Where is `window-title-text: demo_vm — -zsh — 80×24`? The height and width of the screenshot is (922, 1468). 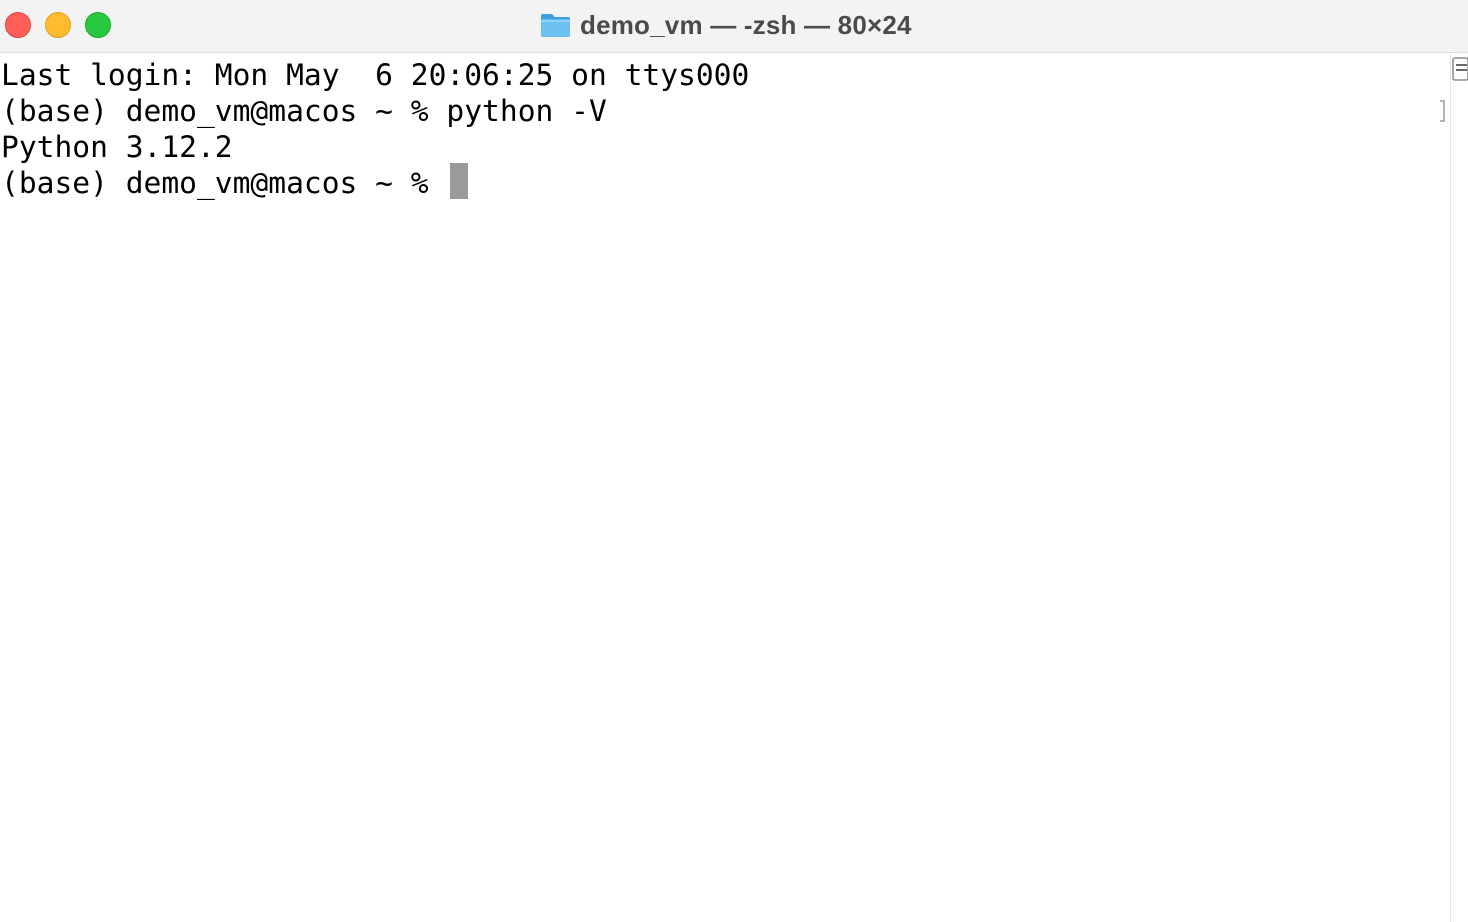
window-title-text: demo_vm — -zsh — 80×24 is located at coordinates (746, 24).